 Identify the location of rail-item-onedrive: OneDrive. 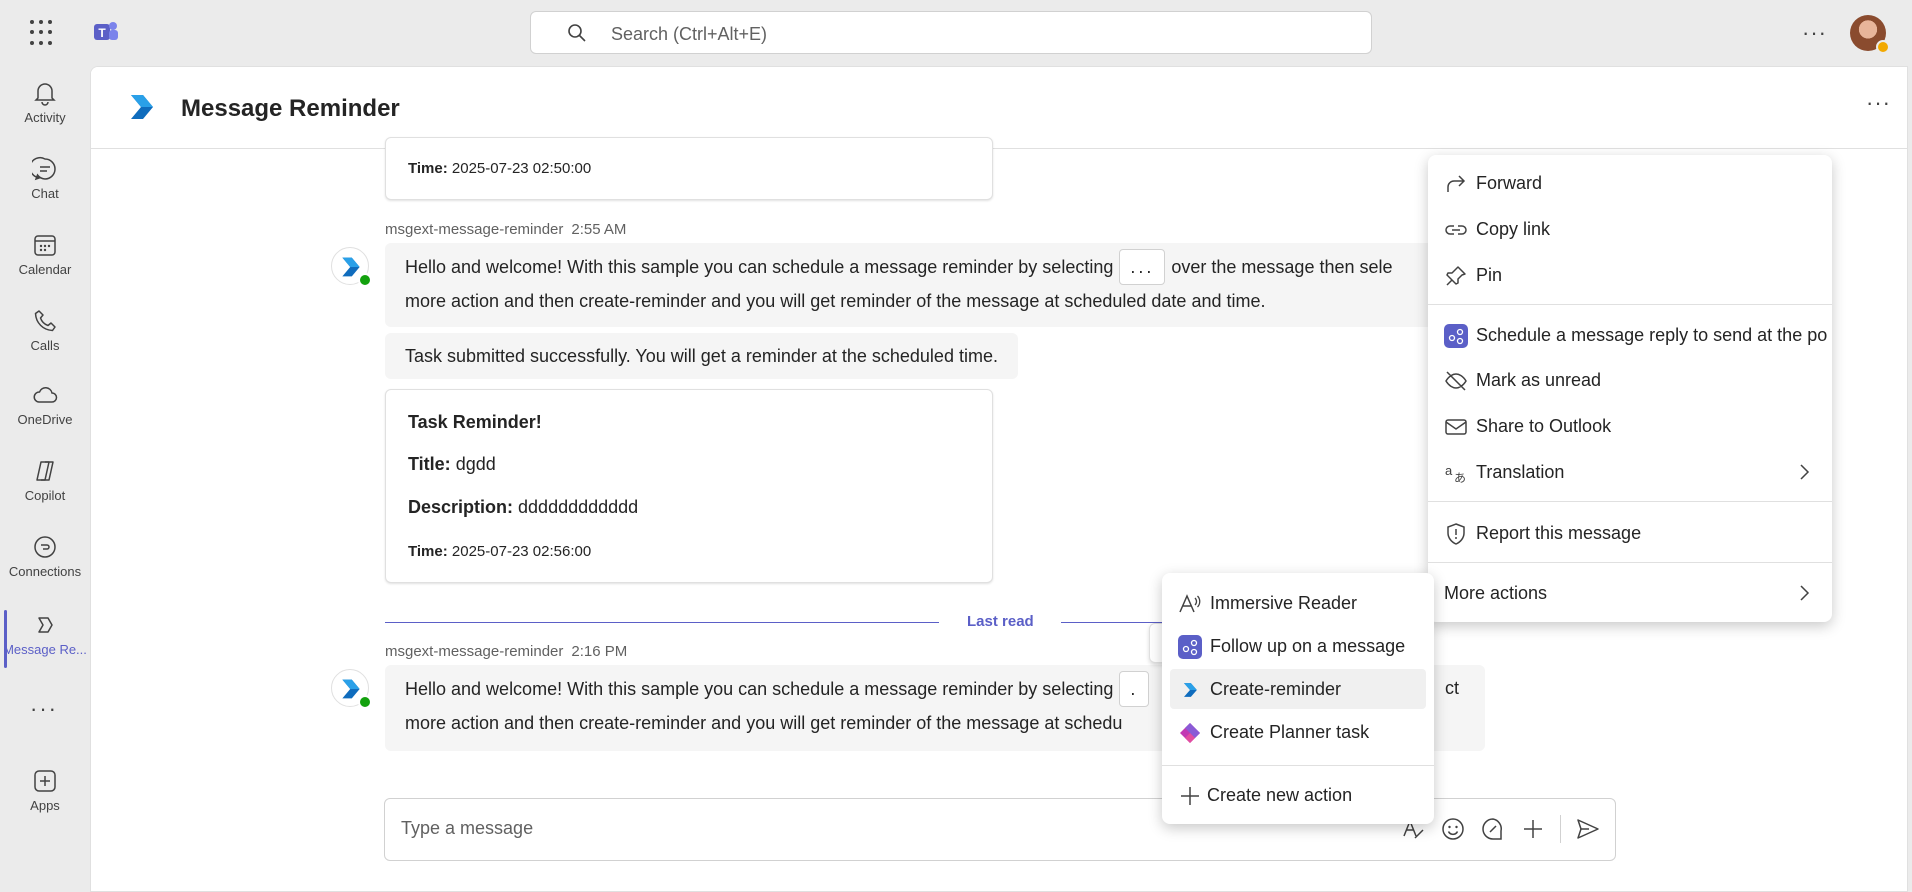
(45, 407).